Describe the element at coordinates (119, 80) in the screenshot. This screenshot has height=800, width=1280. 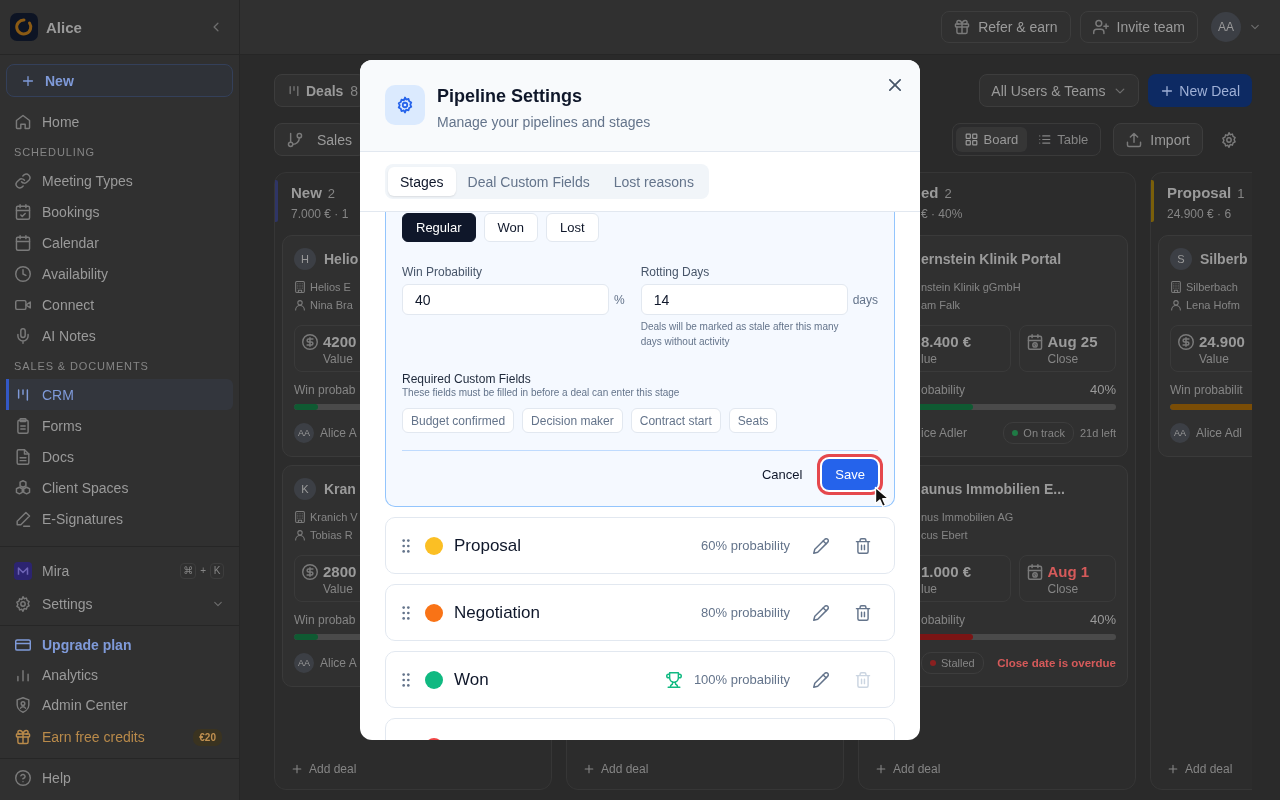
I see `new-button: New` at that location.